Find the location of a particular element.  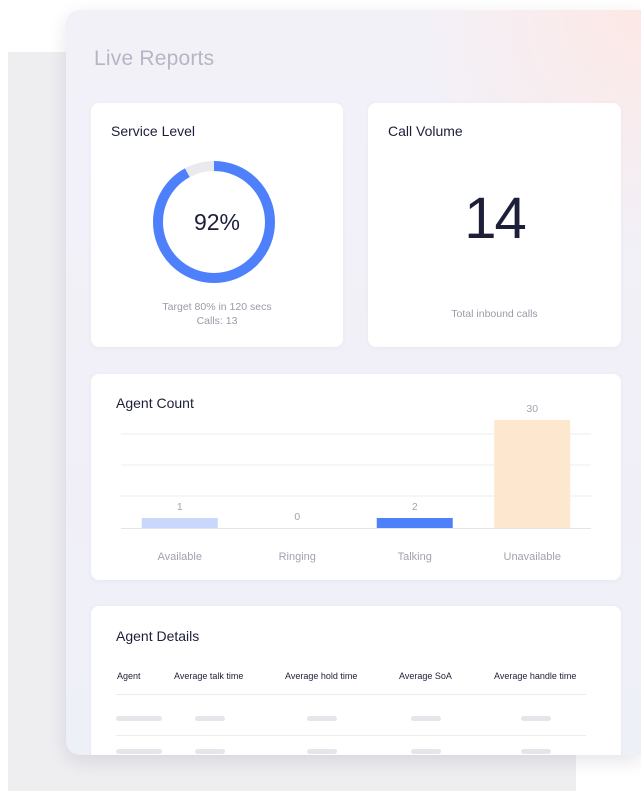

service-level-percent: 92% is located at coordinates (217, 222).